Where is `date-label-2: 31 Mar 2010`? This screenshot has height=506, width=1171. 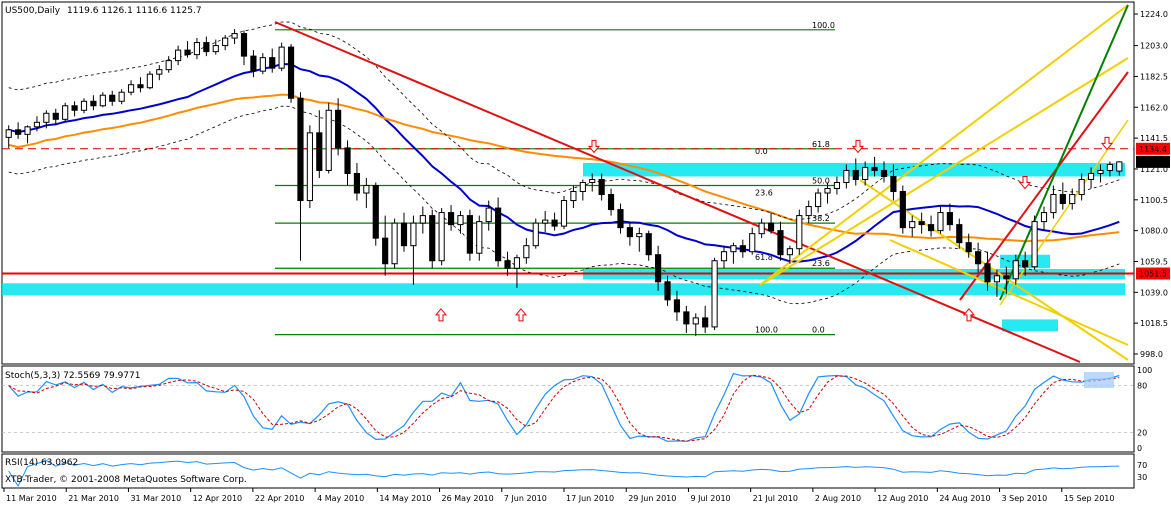 date-label-2: 31 Mar 2010 is located at coordinates (155, 498).